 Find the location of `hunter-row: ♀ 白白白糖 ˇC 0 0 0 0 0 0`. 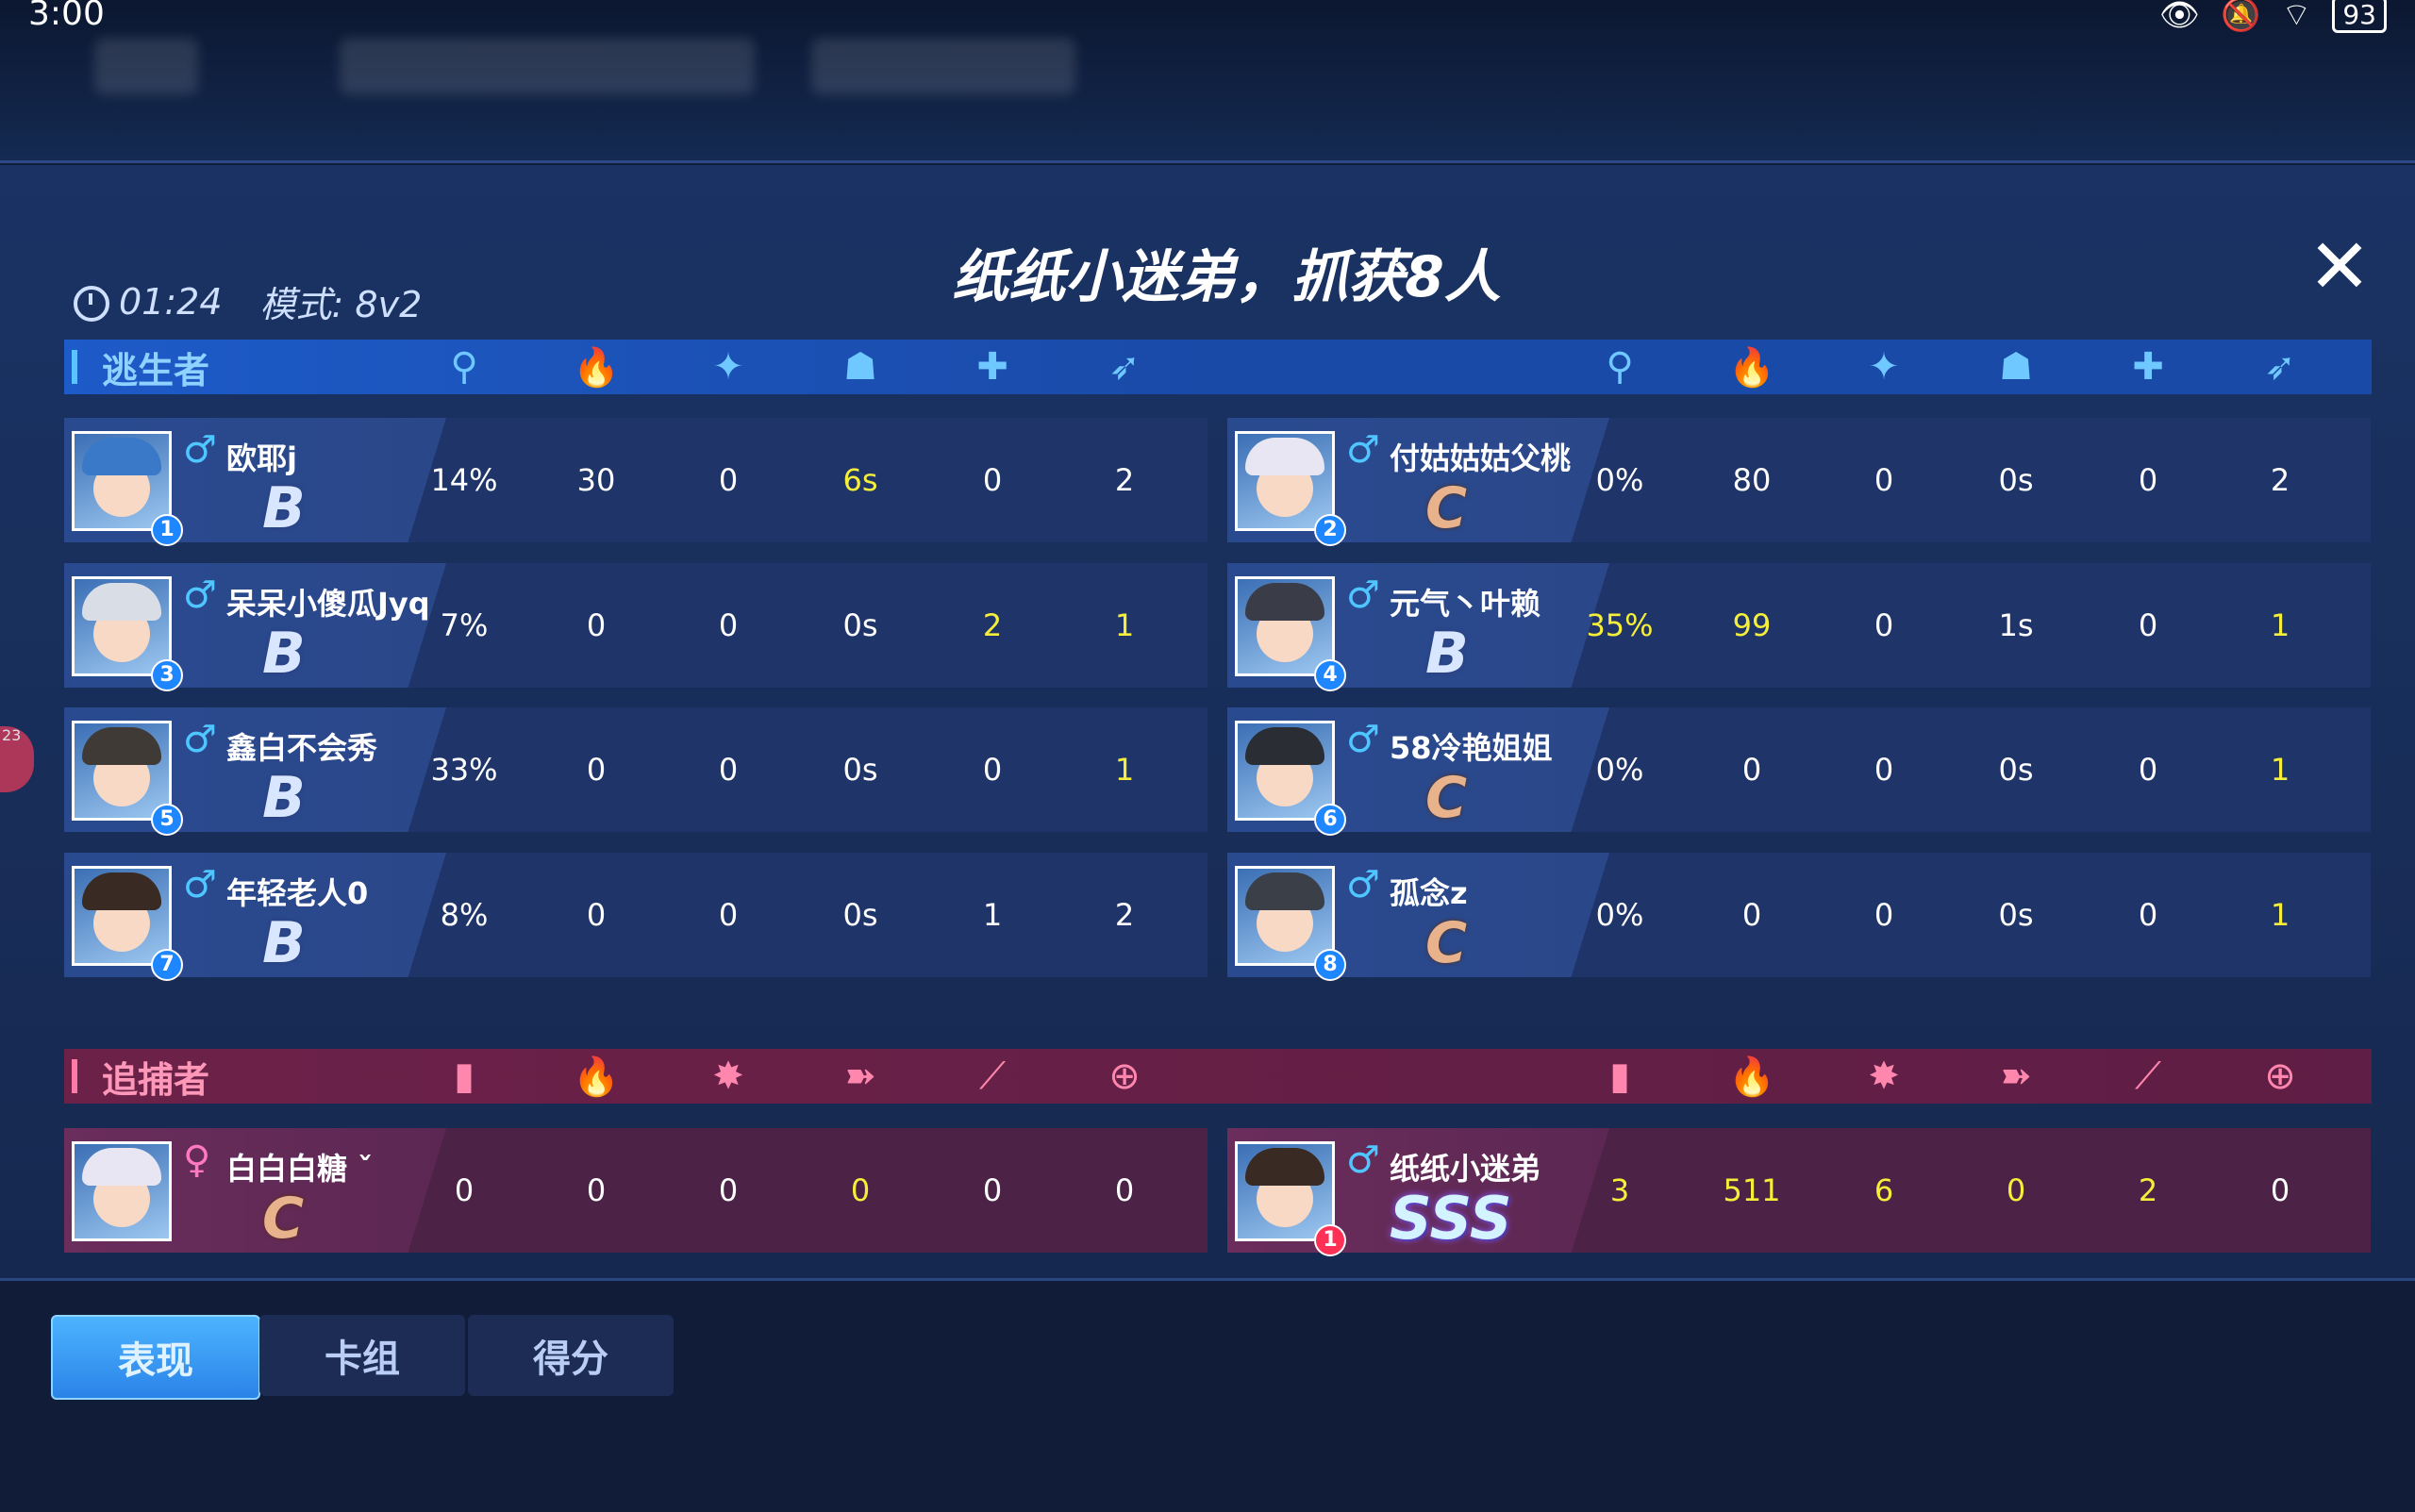

hunter-row: ♀ 白白白糖 ˇC 0 0 0 0 0 0 is located at coordinates (636, 1190).